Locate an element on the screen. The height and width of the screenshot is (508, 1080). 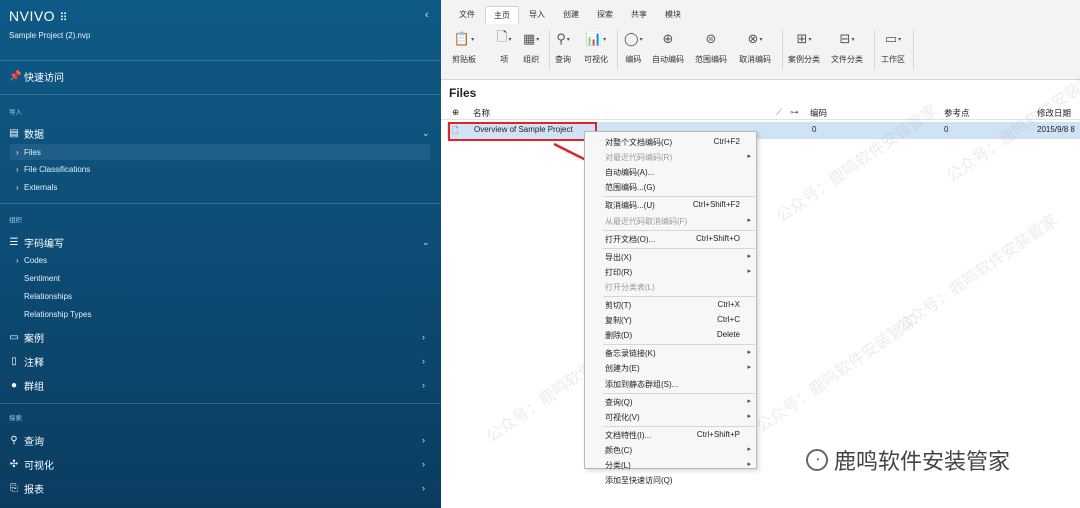
menu-item-label: 分类(L) is located at coordinates (618, 465).